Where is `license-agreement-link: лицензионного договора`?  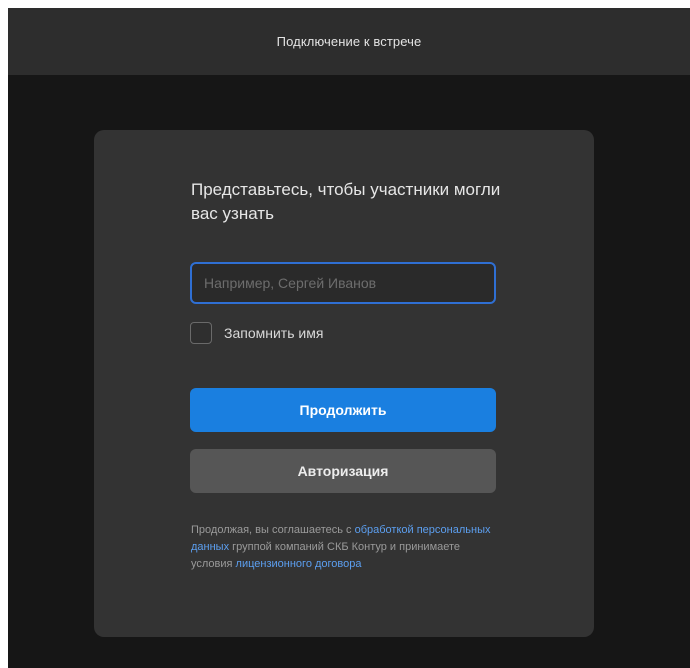
license-agreement-link: лицензионного договора is located at coordinates (299, 564).